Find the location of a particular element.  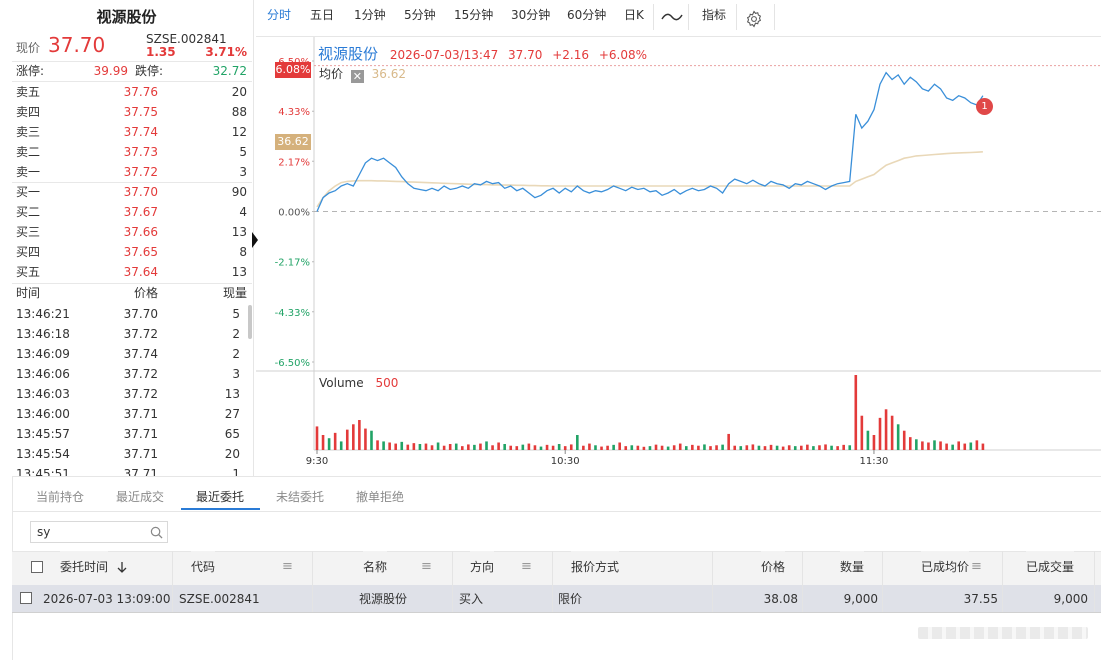

orderbook-row: 买五 37.64 13 is located at coordinates (126, 272).